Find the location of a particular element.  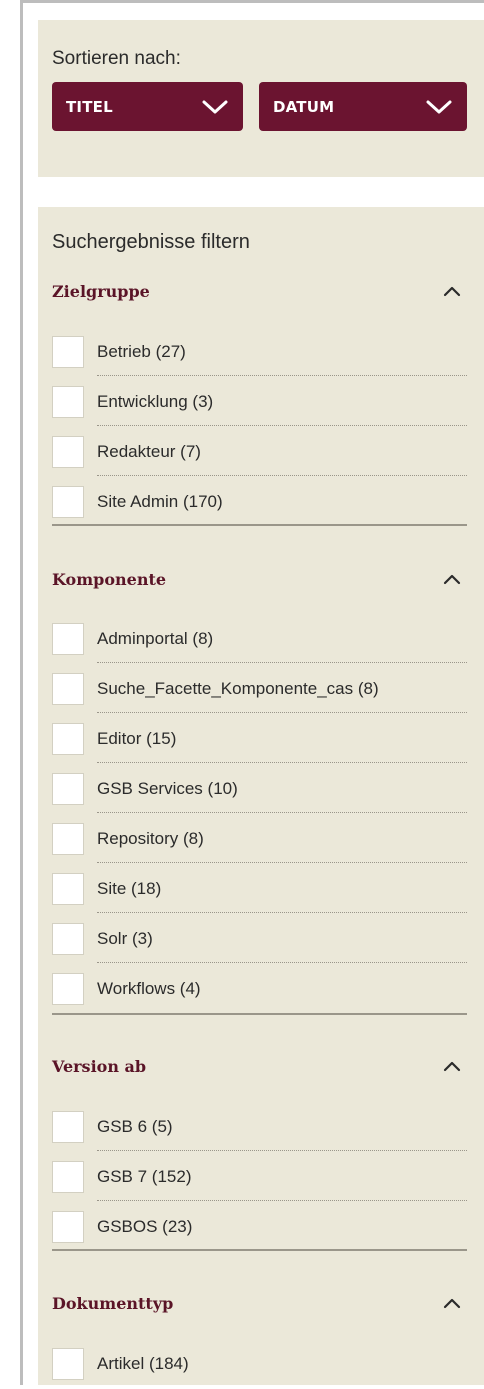

filter-title: Suchergebnisse filtern is located at coordinates (151, 242).